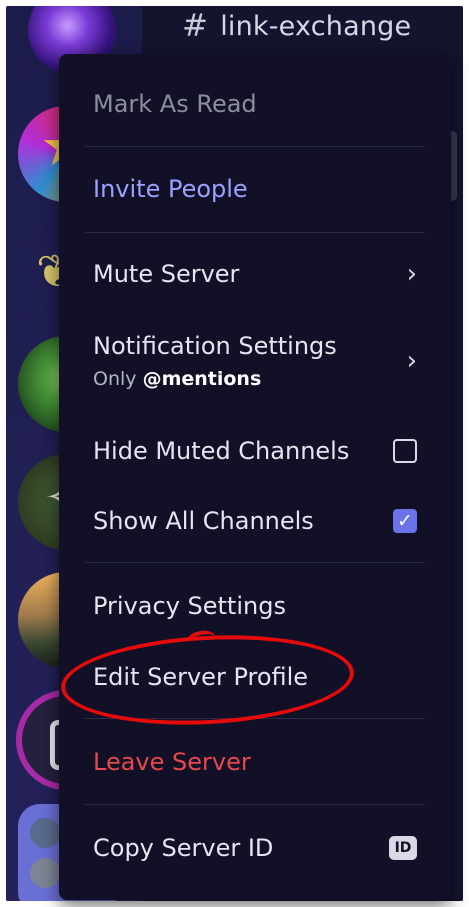  I want to click on menu-item-label: Mute Server, so click(166, 274).